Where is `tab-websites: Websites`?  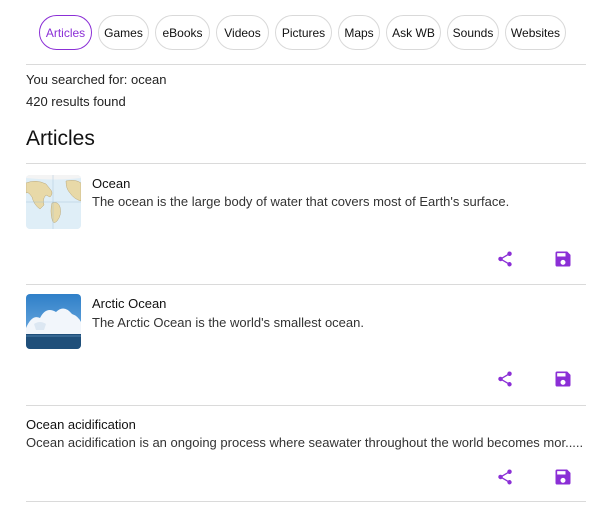
tab-websites: Websites is located at coordinates (535, 32).